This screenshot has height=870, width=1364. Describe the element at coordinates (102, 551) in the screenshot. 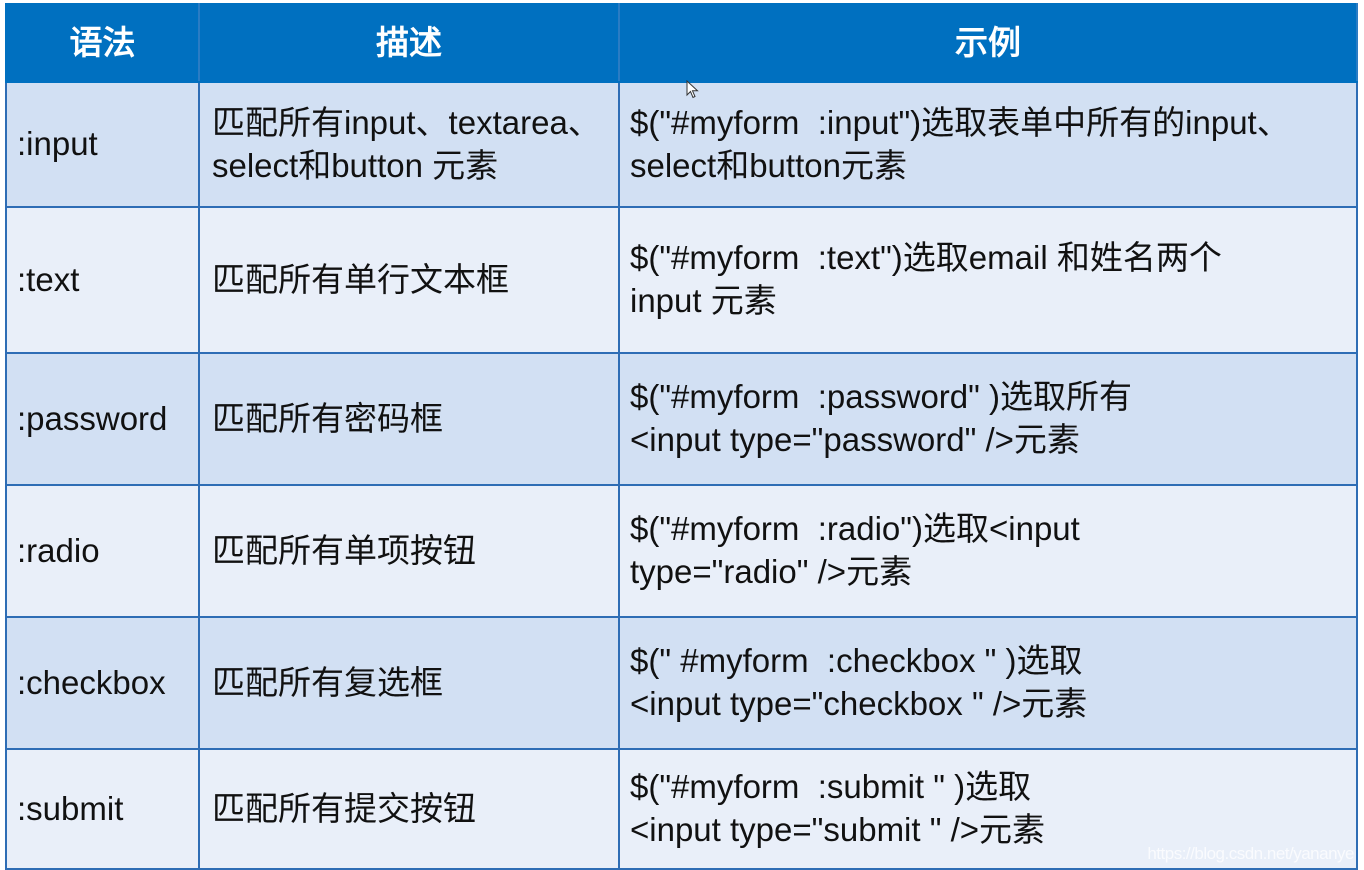

I see `syntax-cell: :radio` at that location.